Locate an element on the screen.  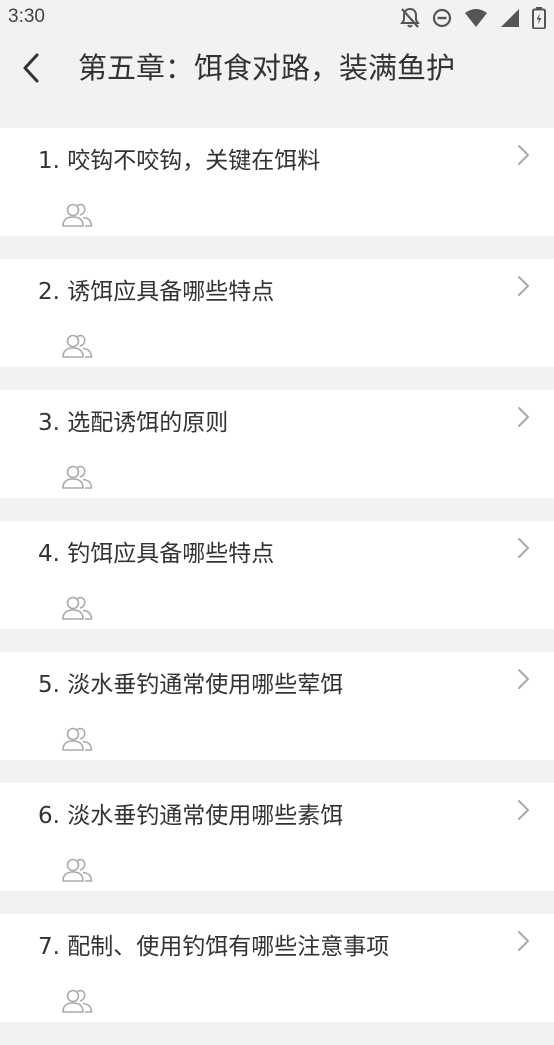
list-item: 7. 配制、使用钓饵有哪些注意事项 is located at coordinates (277, 968).